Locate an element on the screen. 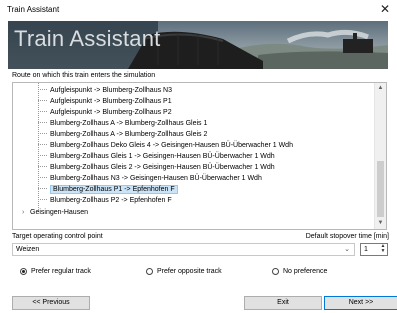 The height and width of the screenshot is (313, 397). scroll-down-icon: ▼ is located at coordinates (380, 223).